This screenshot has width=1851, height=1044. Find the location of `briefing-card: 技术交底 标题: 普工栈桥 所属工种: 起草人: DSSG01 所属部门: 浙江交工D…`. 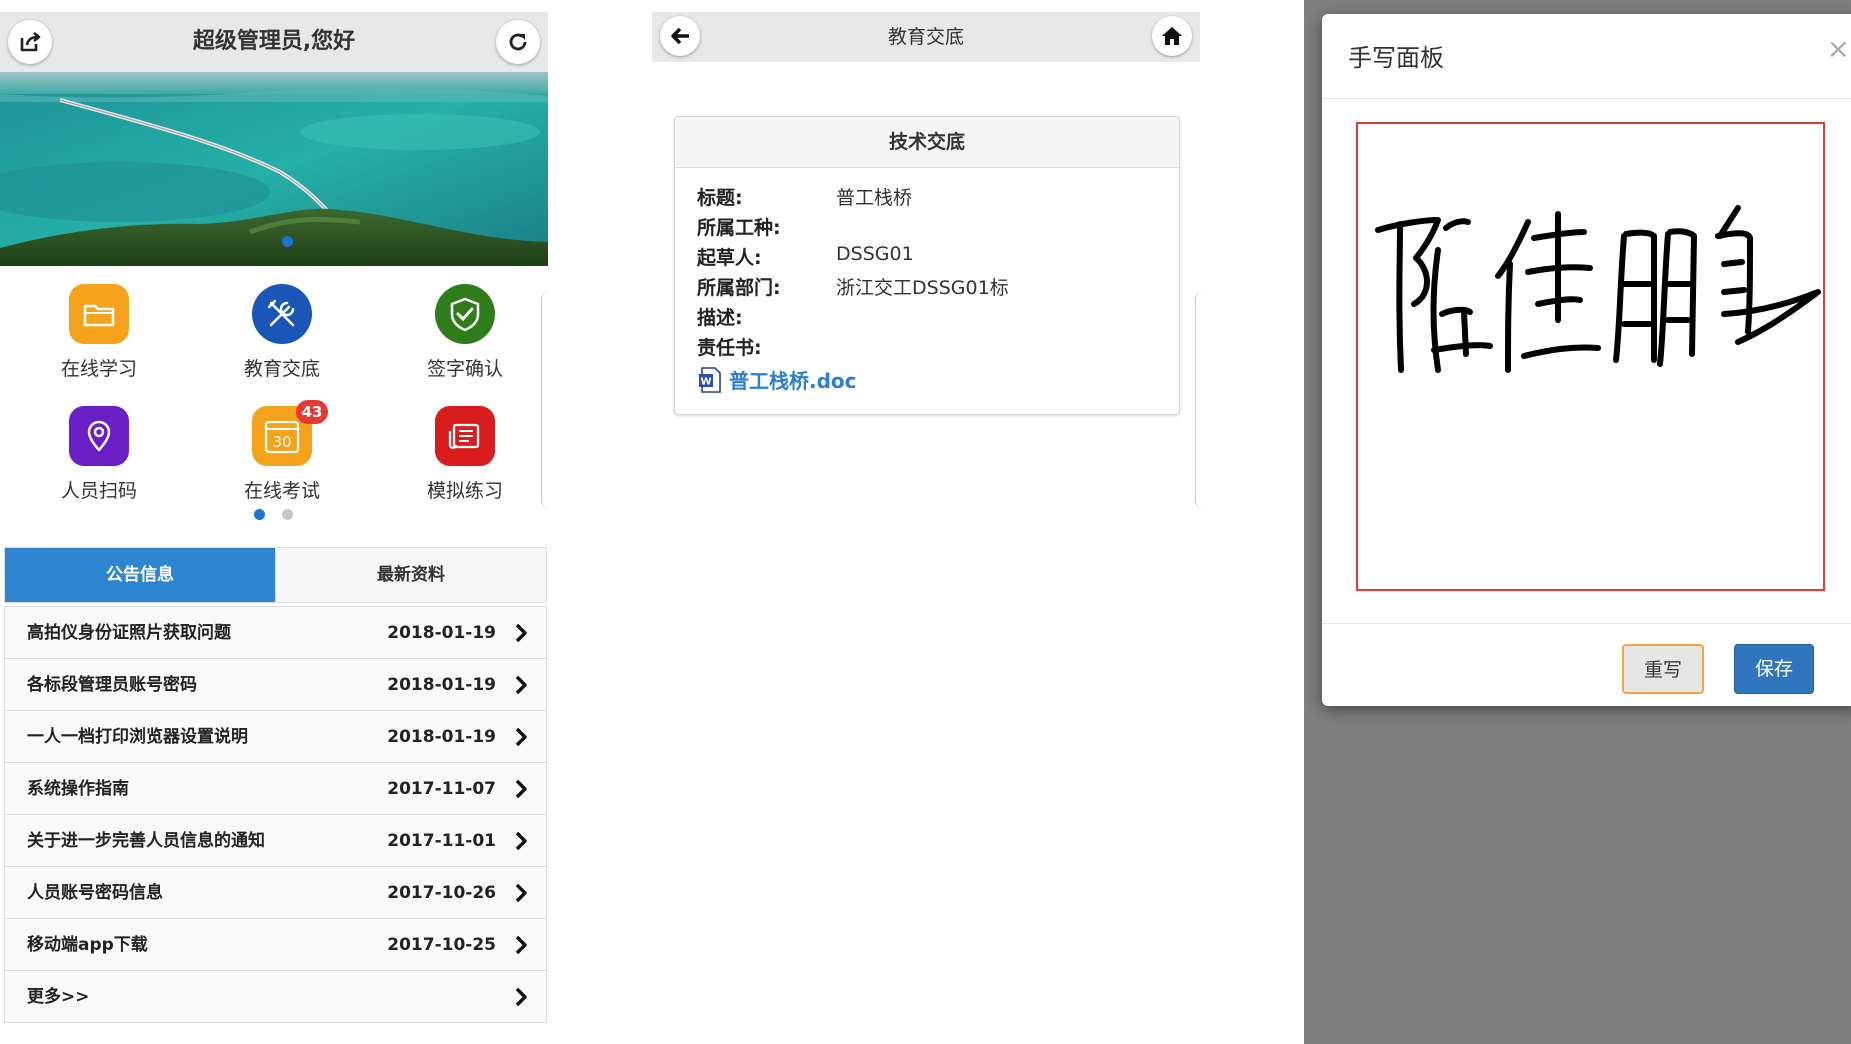

briefing-card: 技术交底 标题: 普工栈桥 所属工种: 起草人: DSSG01 所属部门: 浙江交工D… is located at coordinates (927, 265).